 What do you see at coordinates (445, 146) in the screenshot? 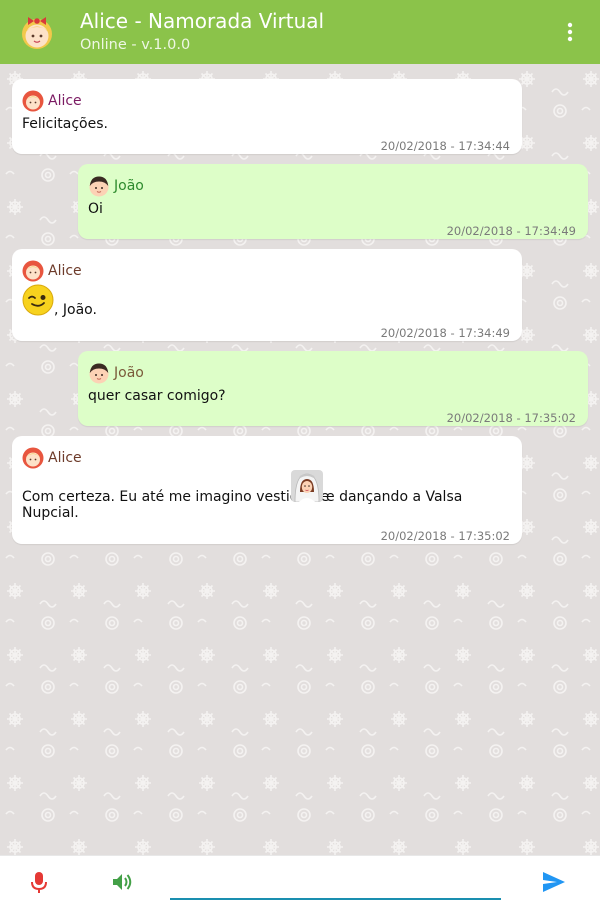
I see `message-time: 20/02/2018 - 17:34:44` at bounding box center [445, 146].